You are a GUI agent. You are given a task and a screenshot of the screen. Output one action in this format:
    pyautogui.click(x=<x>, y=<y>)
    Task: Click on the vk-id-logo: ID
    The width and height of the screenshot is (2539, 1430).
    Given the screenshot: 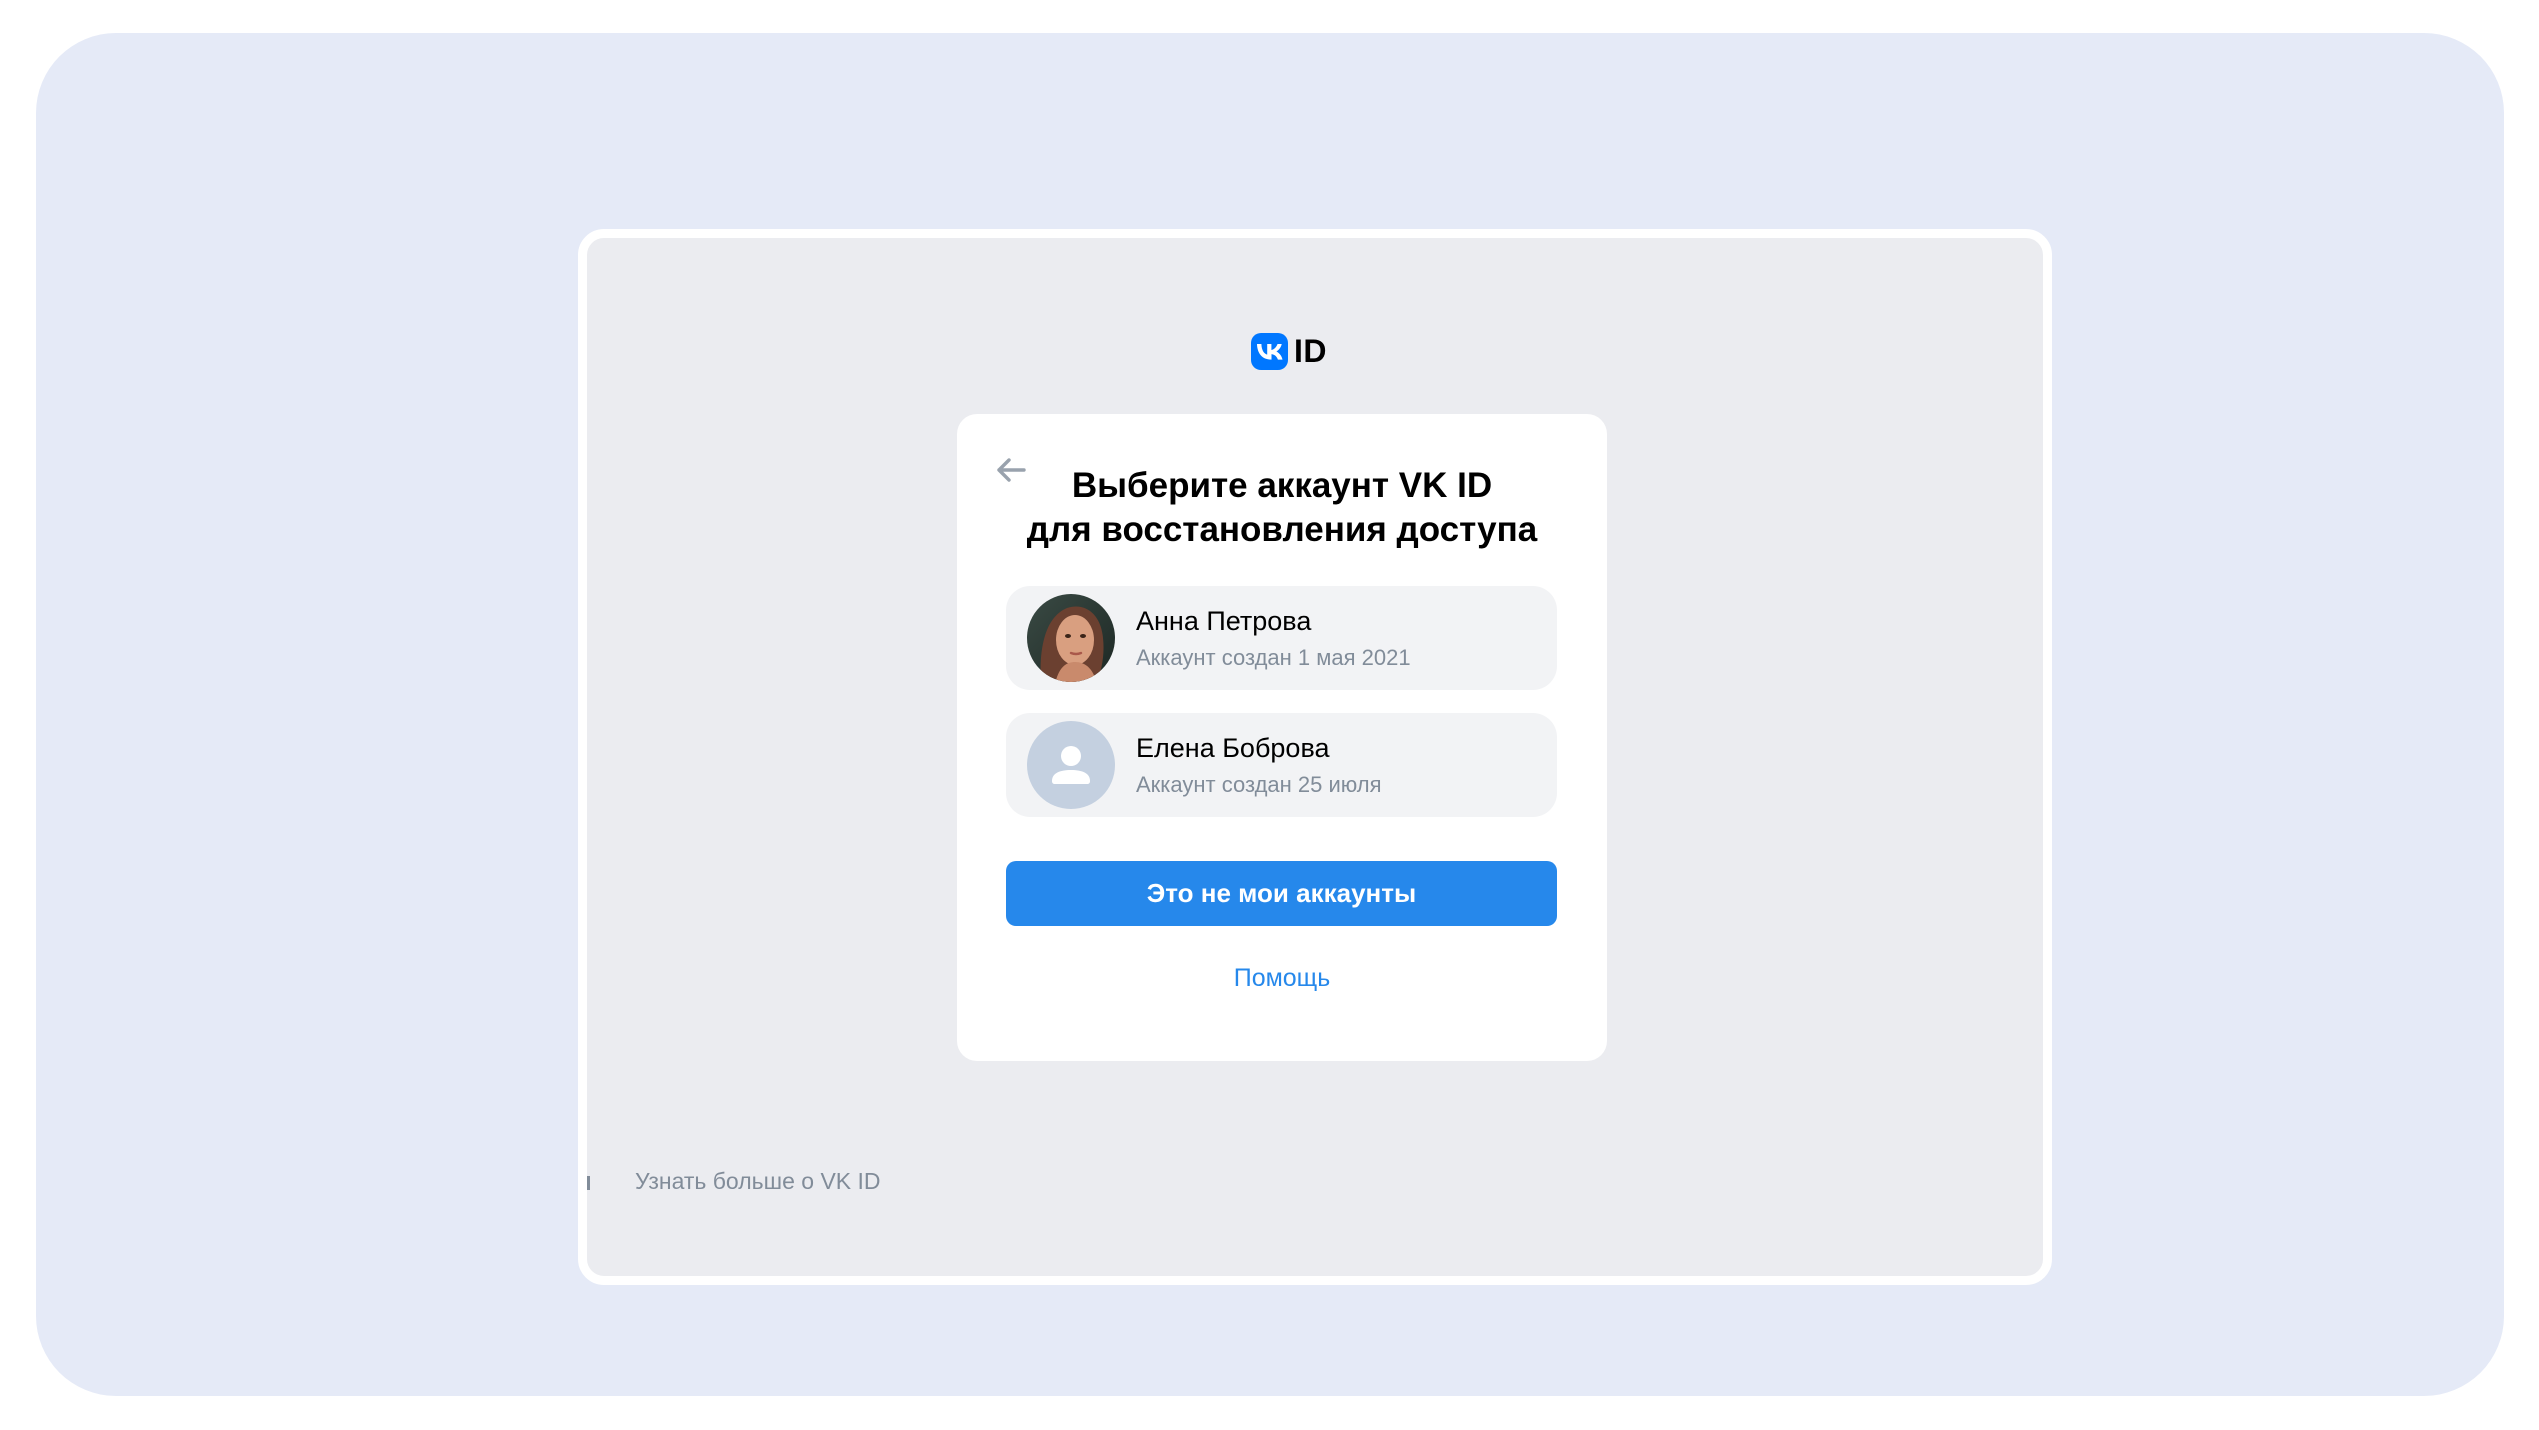 What is the action you would take?
    pyautogui.click(x=1289, y=351)
    